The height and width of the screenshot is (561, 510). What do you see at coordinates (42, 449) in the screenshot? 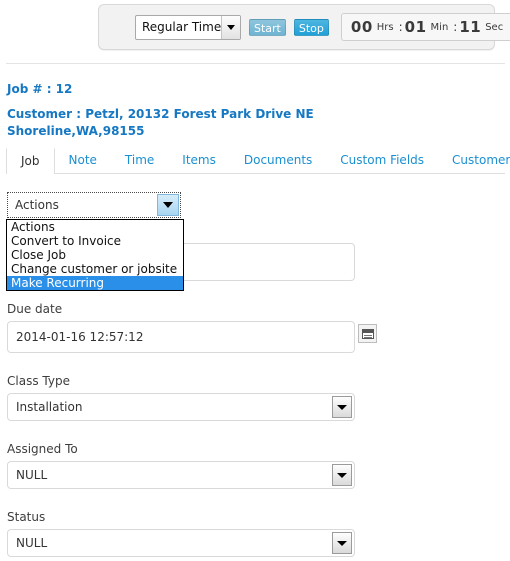
I see `assigned-to-label: Assigned To` at bounding box center [42, 449].